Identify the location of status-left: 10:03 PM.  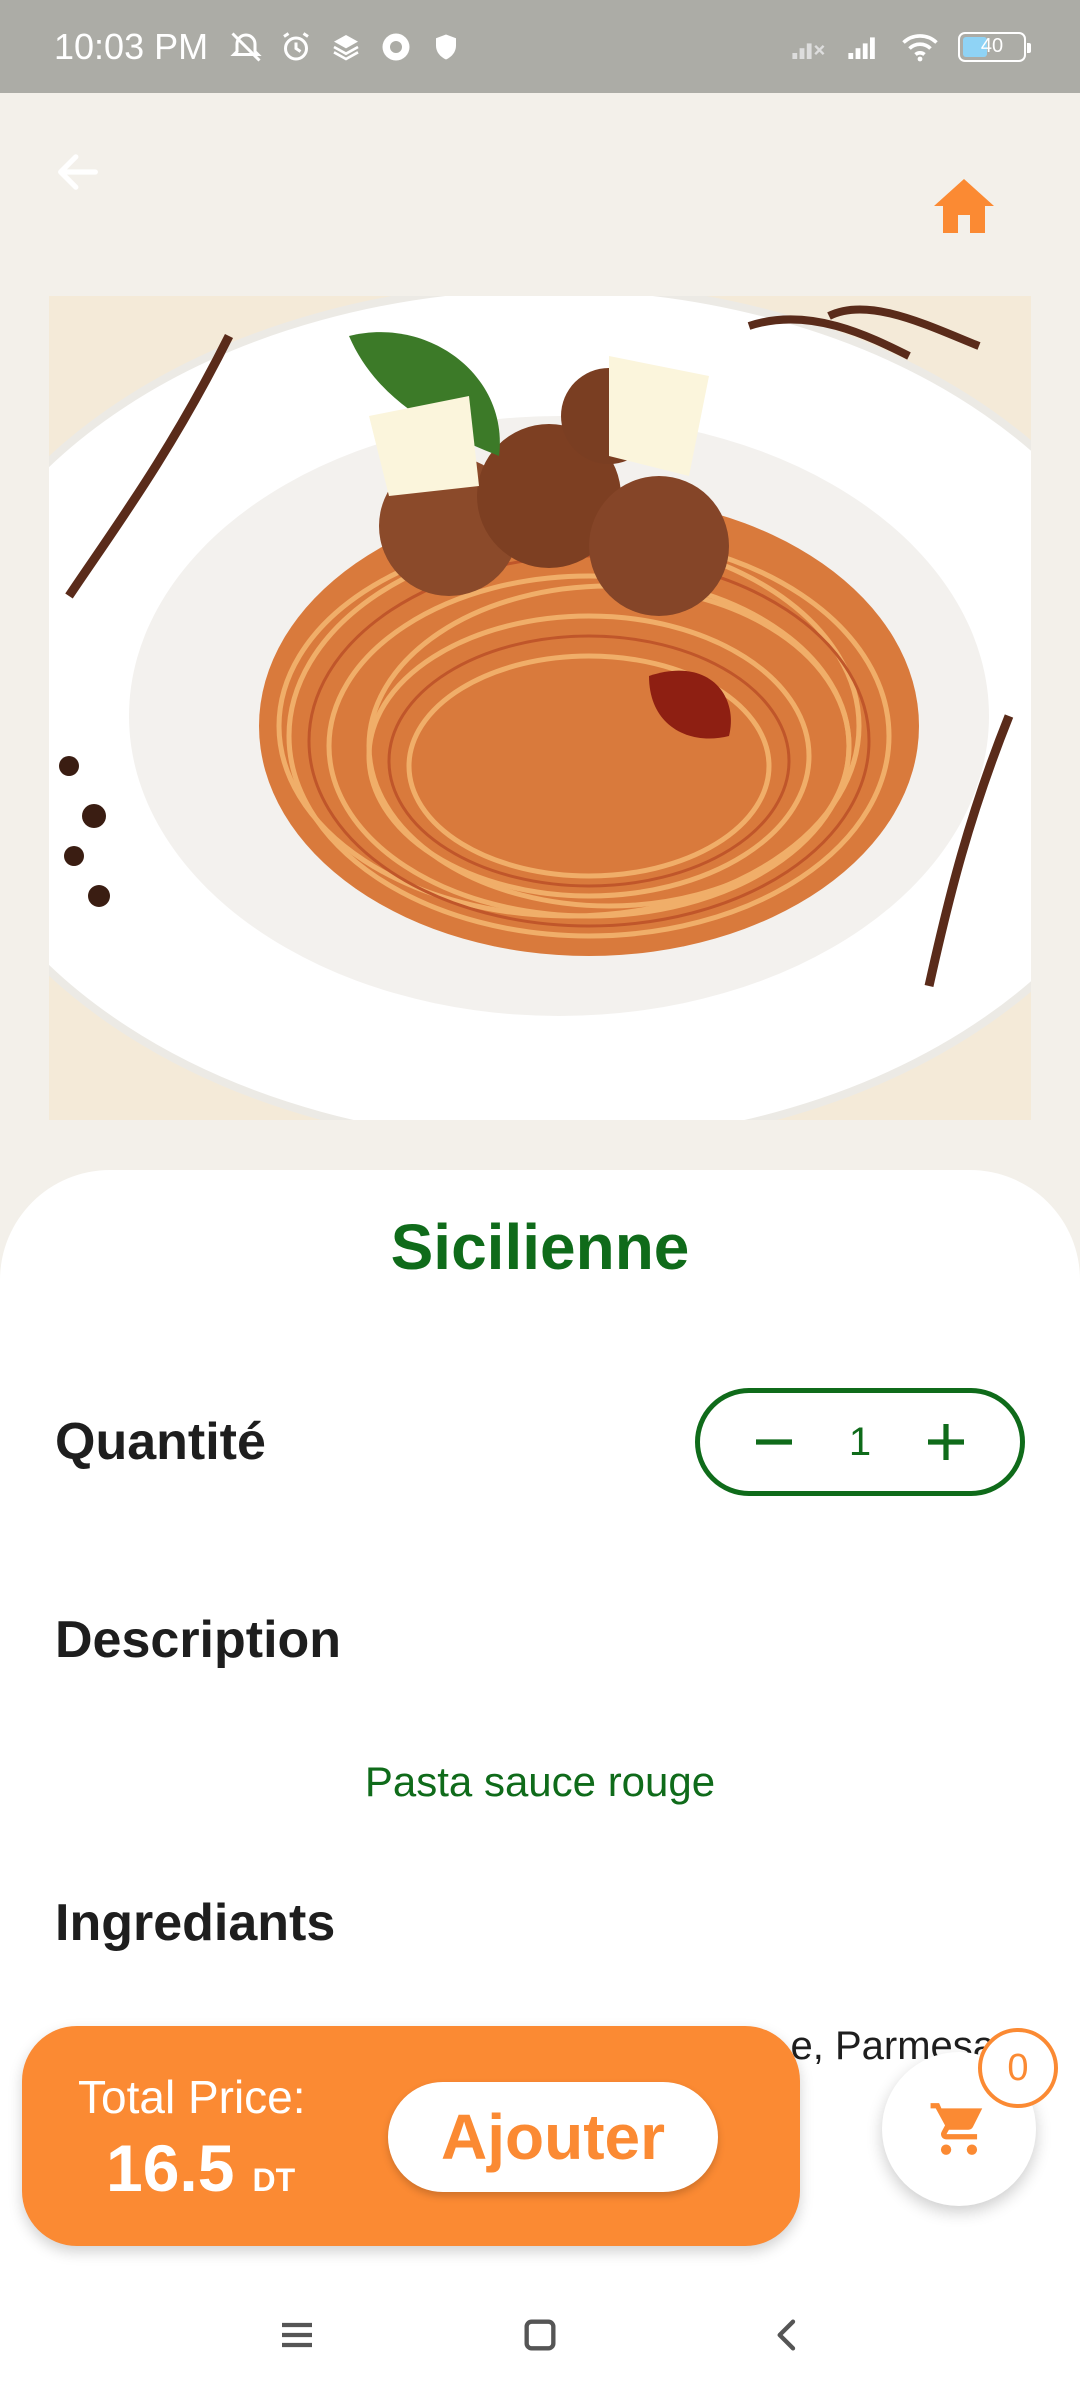
(259, 47).